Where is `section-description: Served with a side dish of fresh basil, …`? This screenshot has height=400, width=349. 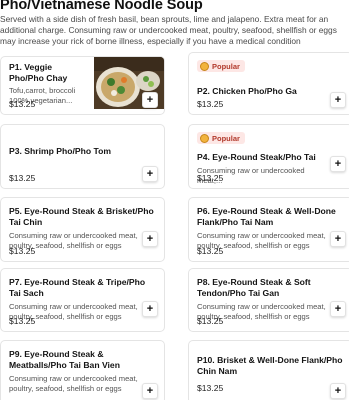 section-description: Served with a side dish of fresh basil, … is located at coordinates (168, 30).